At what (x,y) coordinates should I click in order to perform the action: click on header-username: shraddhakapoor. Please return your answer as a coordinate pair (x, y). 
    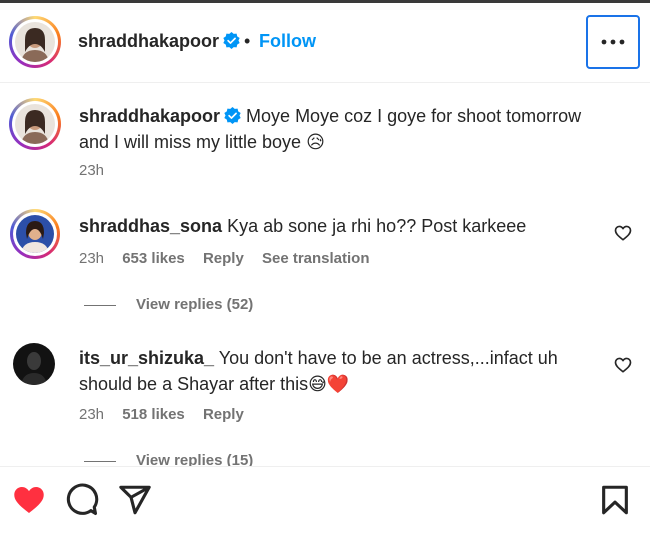
    Looking at the image, I should click on (159, 41).